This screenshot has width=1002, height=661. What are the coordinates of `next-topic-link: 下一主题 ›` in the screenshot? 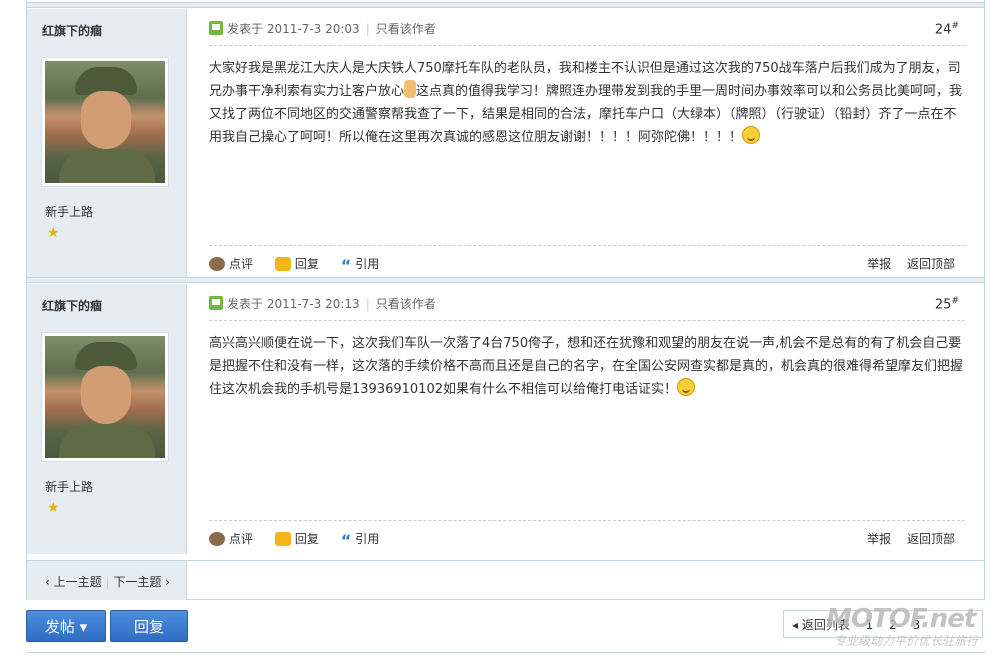 It's located at (141, 582).